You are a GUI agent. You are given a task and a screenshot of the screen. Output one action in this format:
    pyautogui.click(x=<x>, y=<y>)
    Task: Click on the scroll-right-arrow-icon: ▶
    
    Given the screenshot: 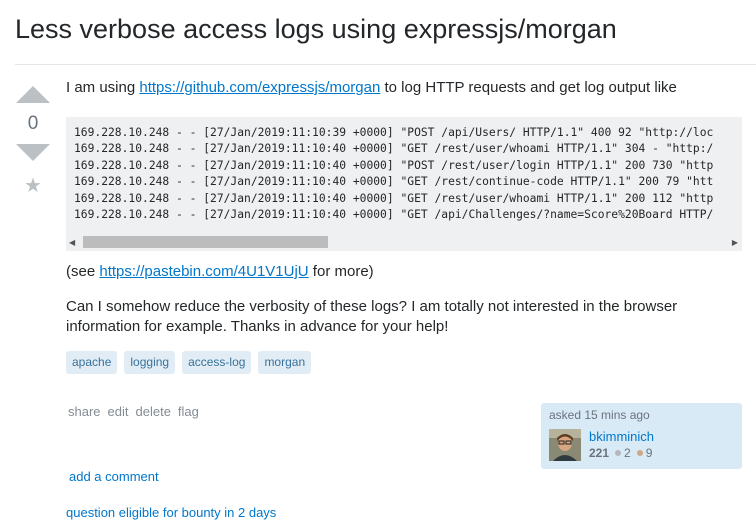 What is the action you would take?
    pyautogui.click(x=735, y=242)
    